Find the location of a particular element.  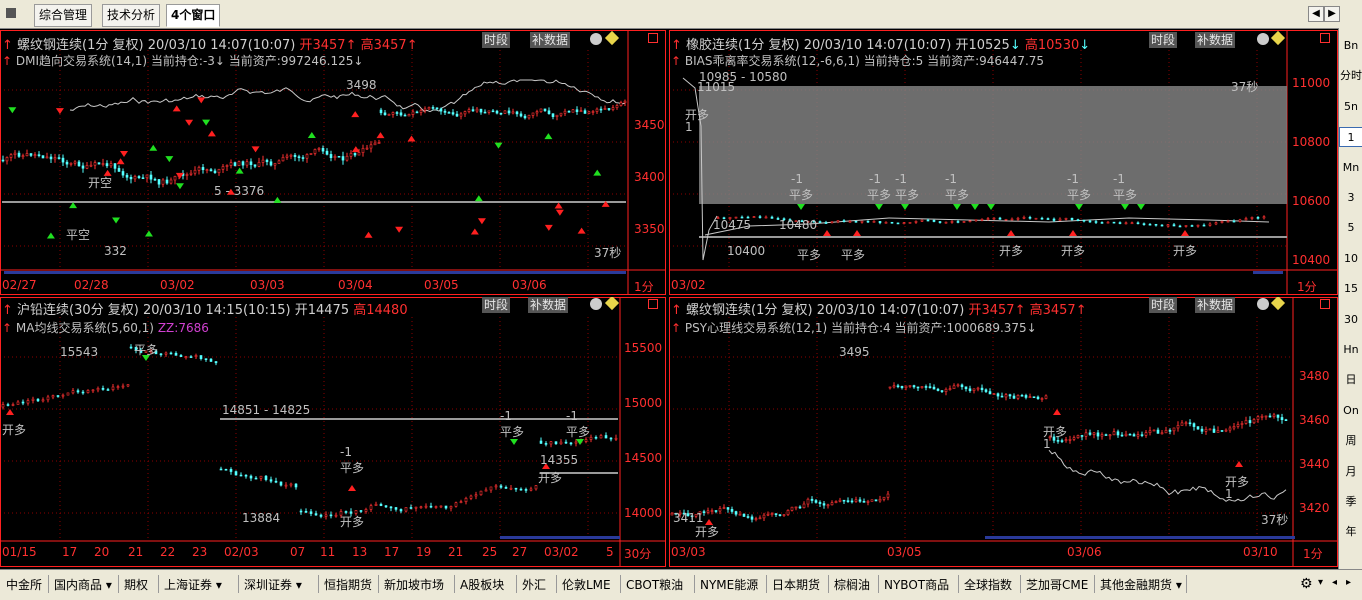

tab-scroll-left-icon: ◀ is located at coordinates (1316, 14).